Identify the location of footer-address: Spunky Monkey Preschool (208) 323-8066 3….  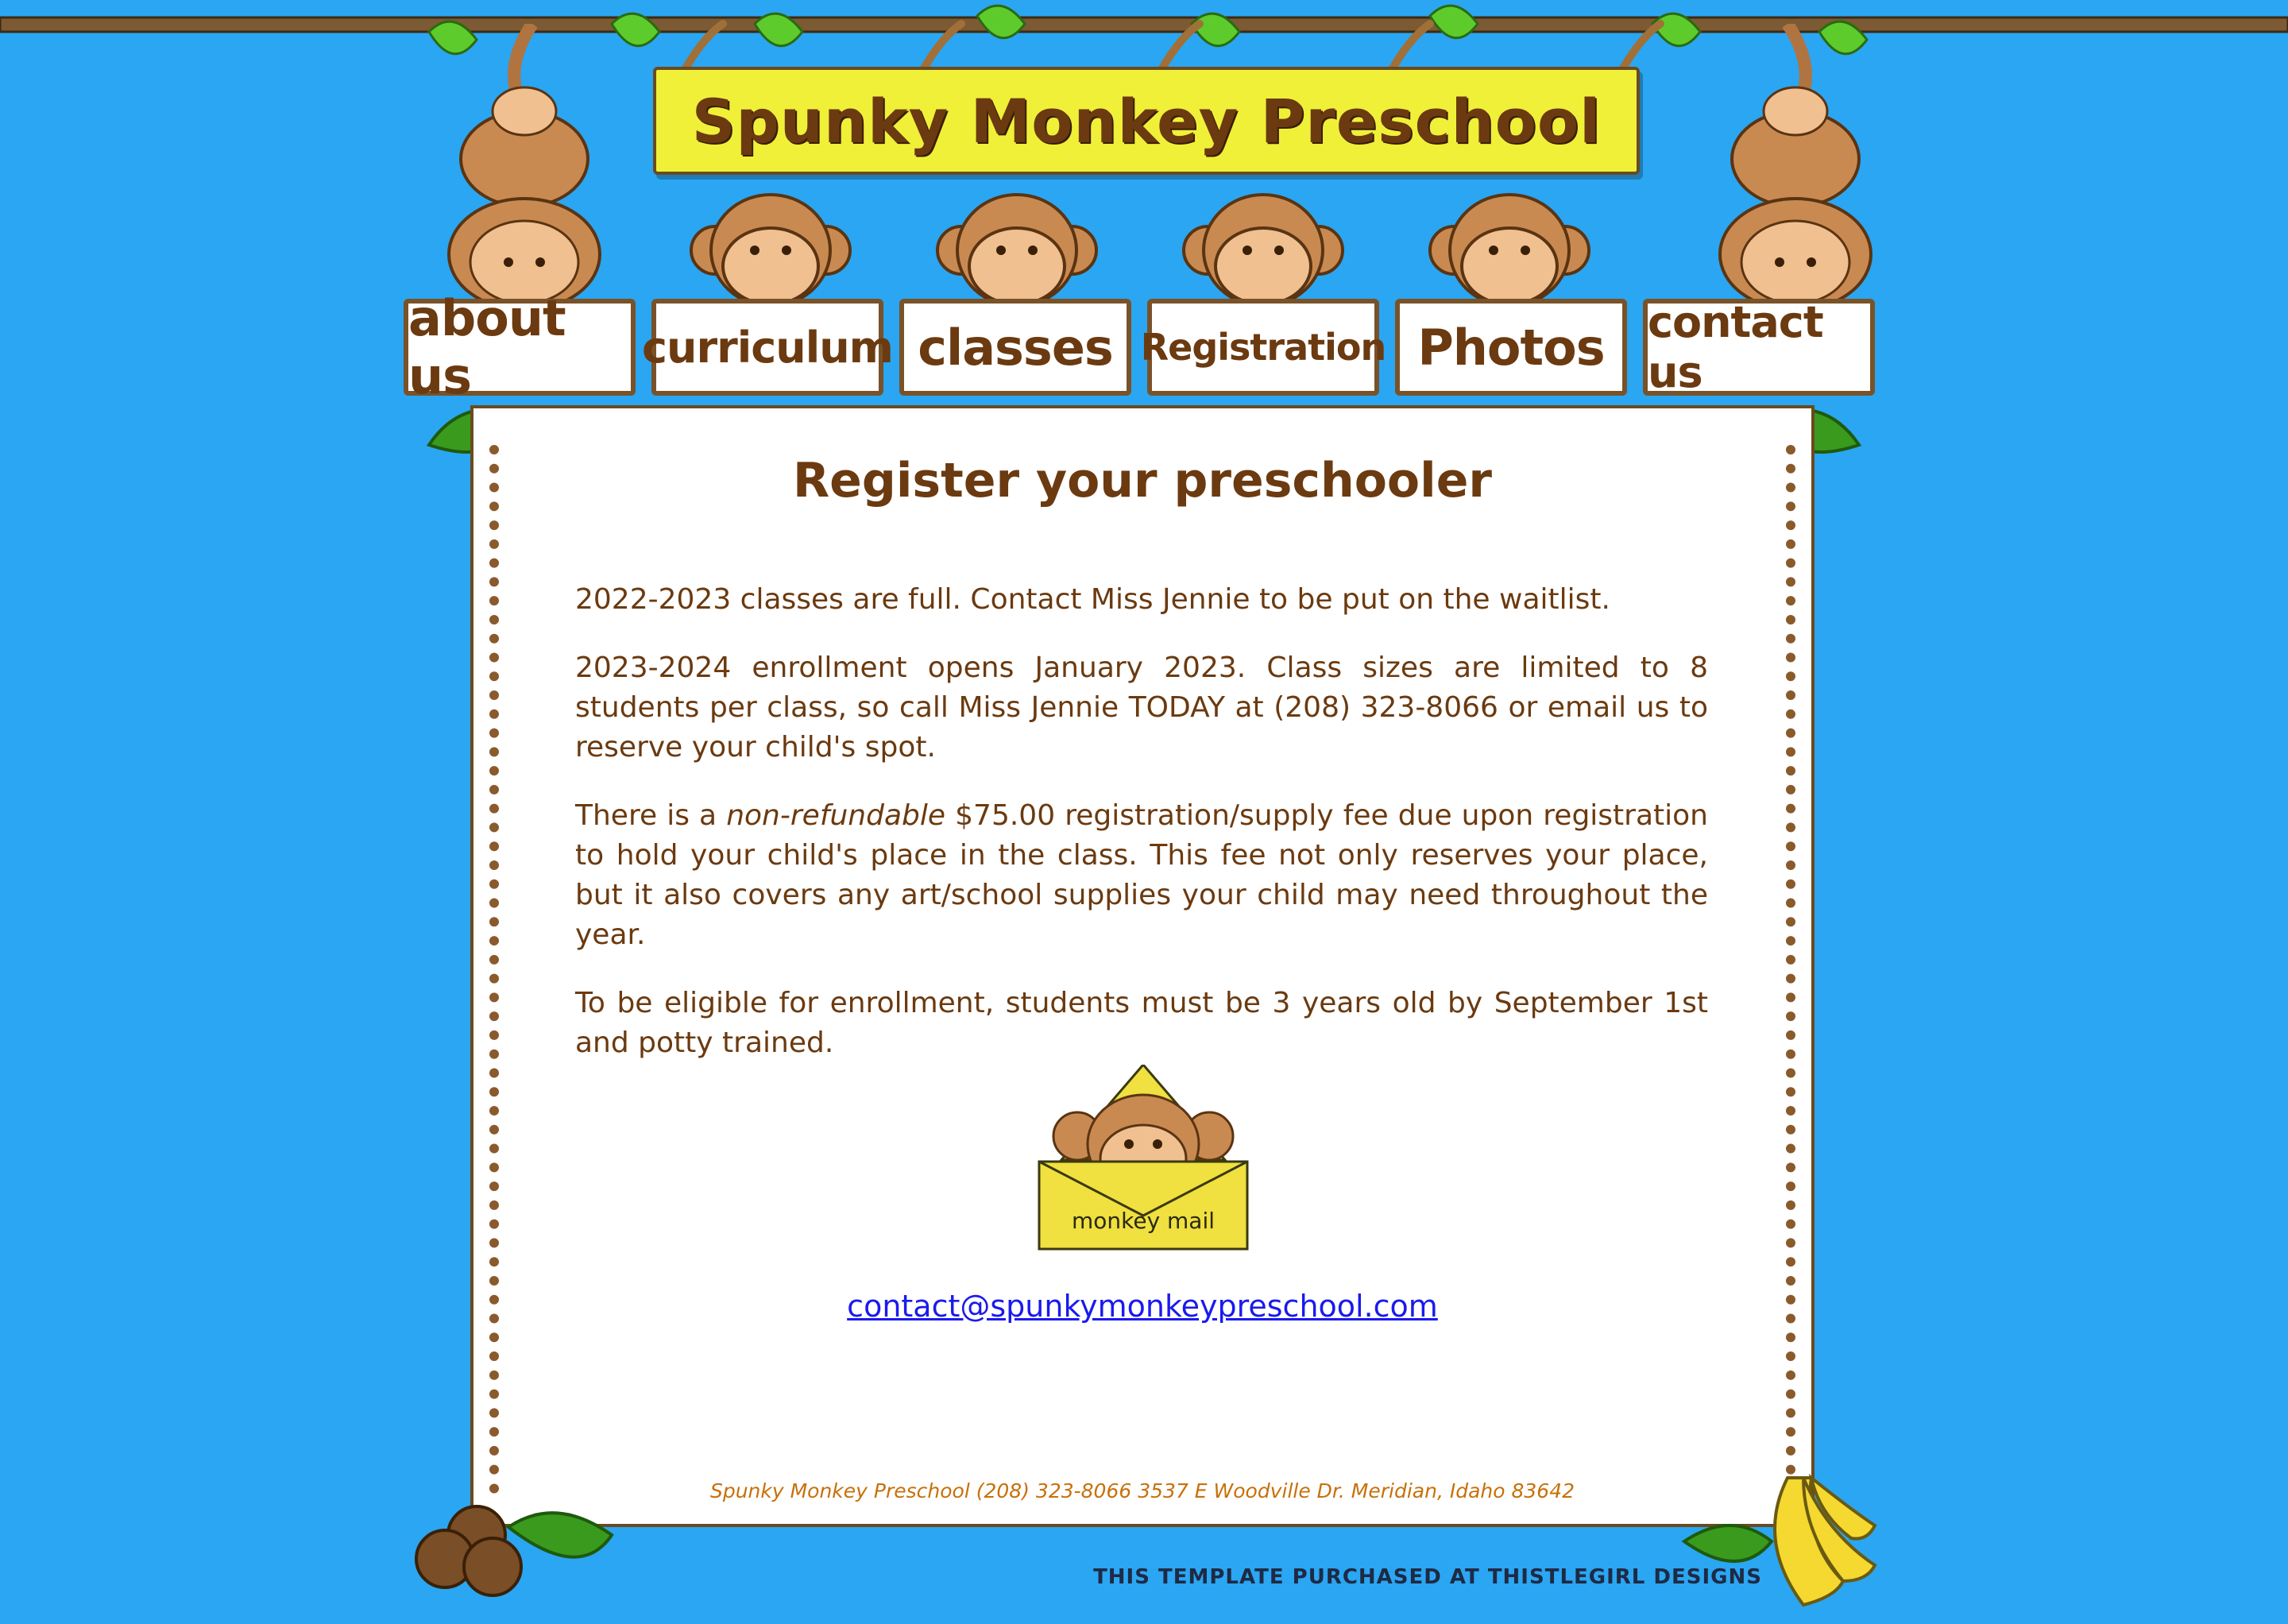
(1142, 1490).